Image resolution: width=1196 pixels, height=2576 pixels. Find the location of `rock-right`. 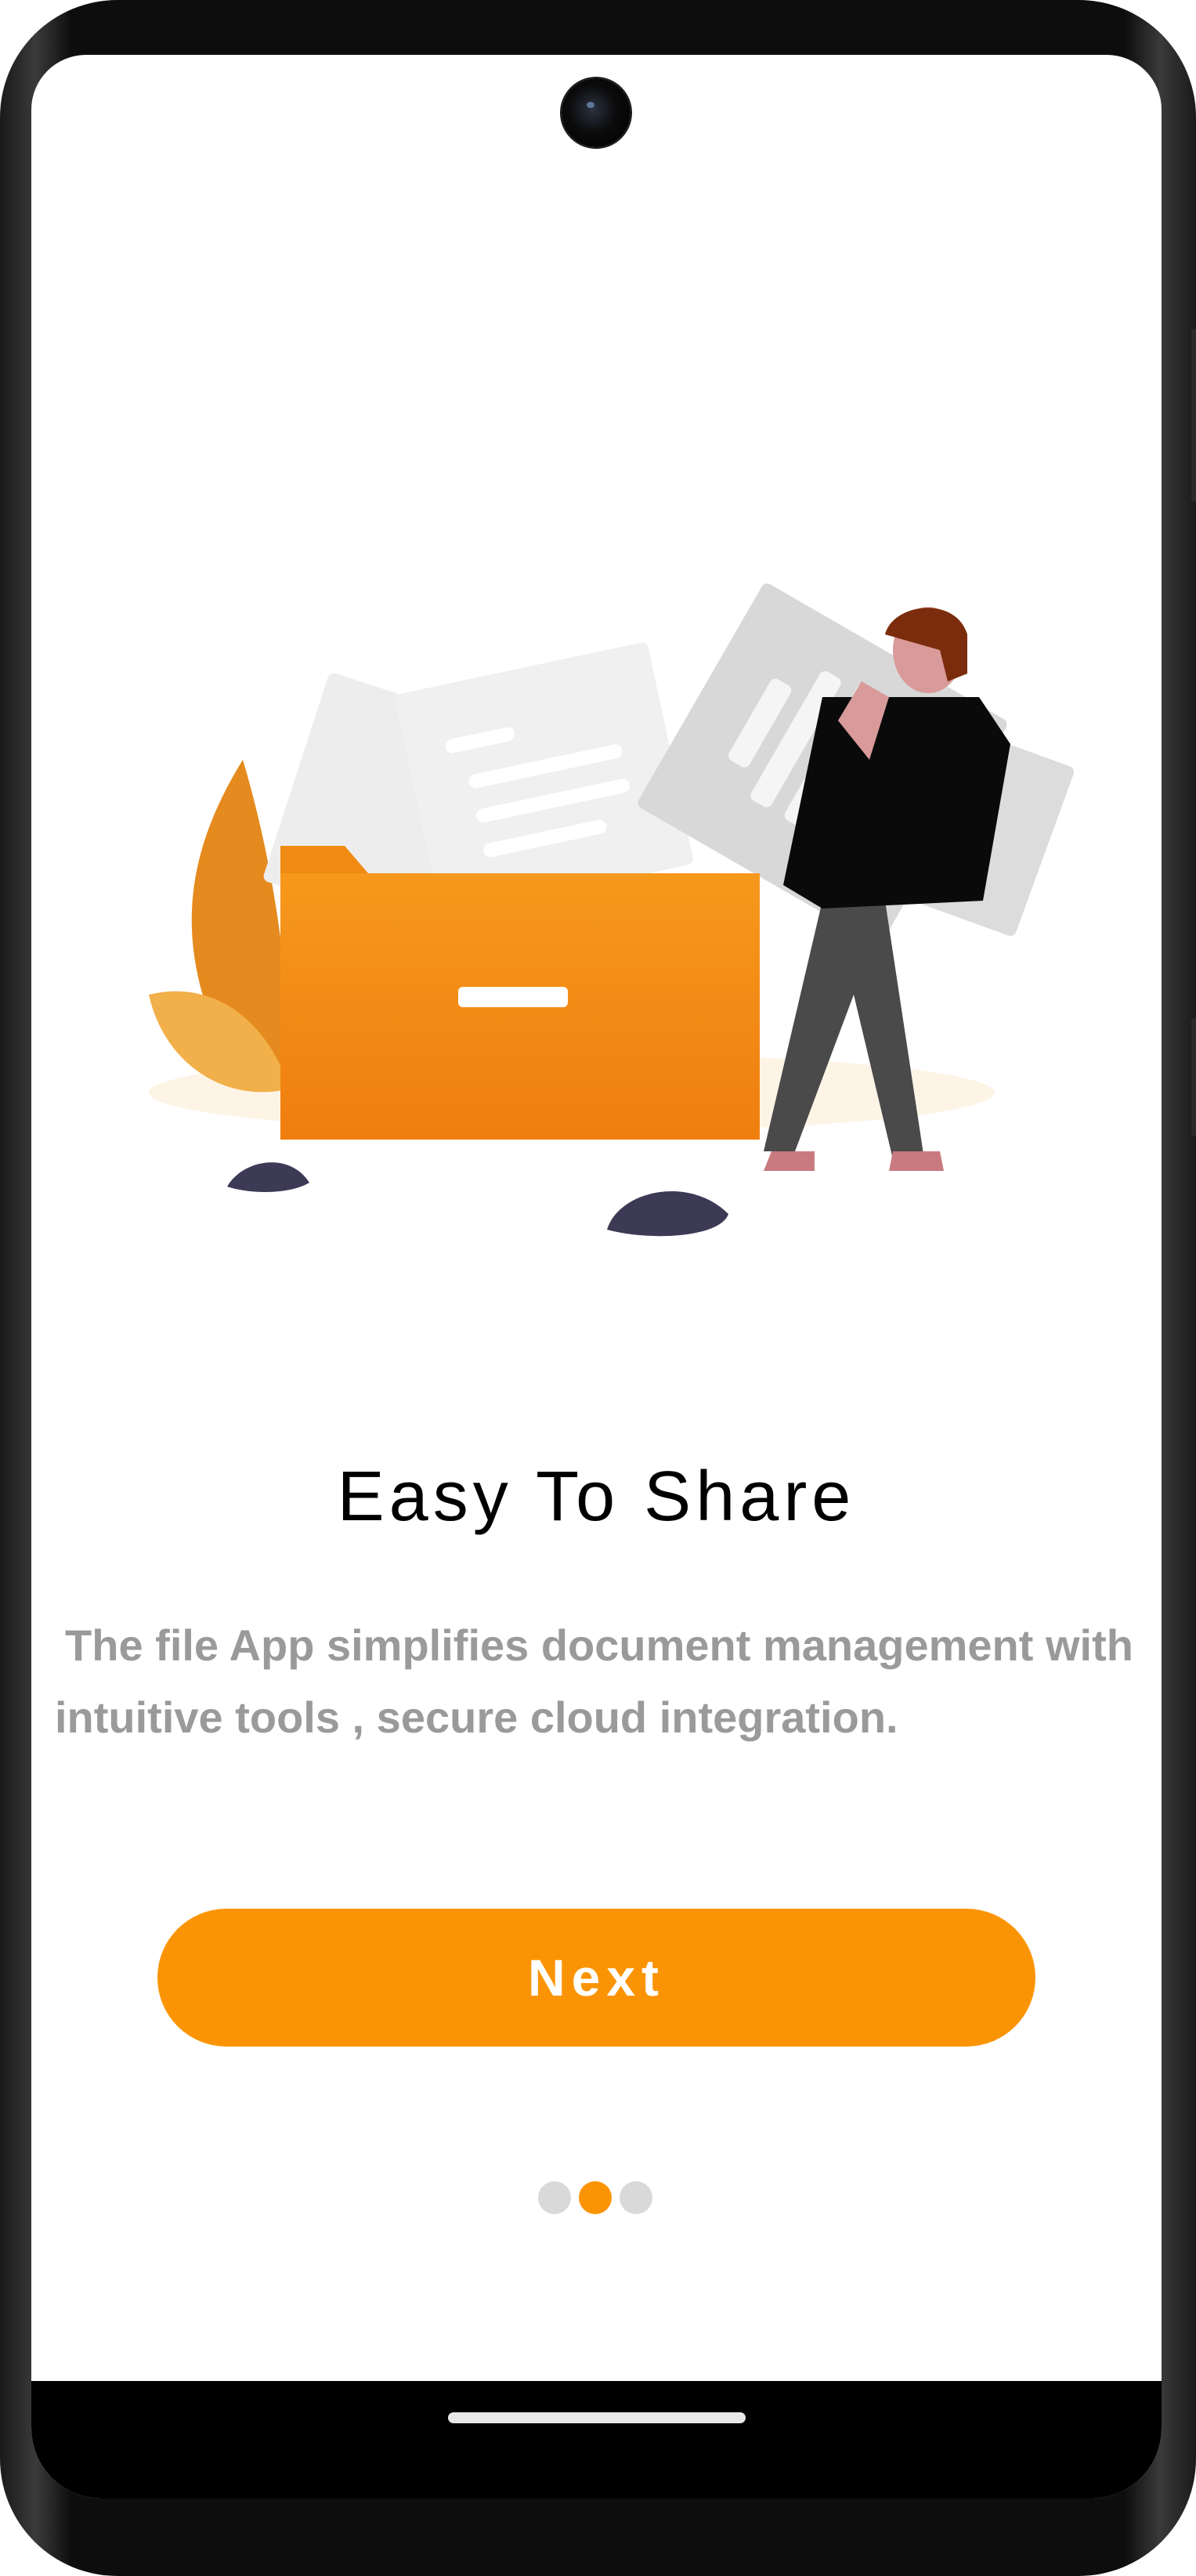

rock-right is located at coordinates (667, 1214).